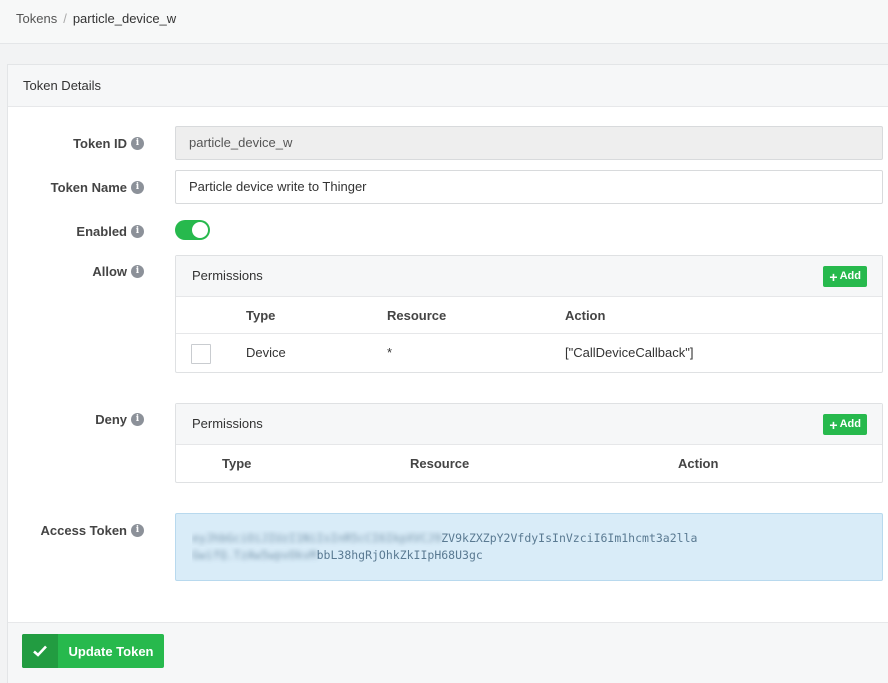  Describe the element at coordinates (227, 423) in the screenshot. I see `deny-permissions-title: Permissions` at that location.